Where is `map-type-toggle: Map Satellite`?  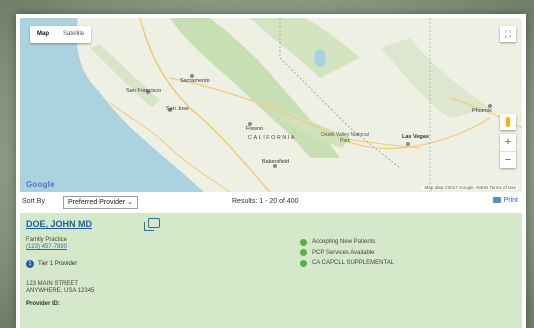 map-type-toggle: Map Satellite is located at coordinates (61, 34).